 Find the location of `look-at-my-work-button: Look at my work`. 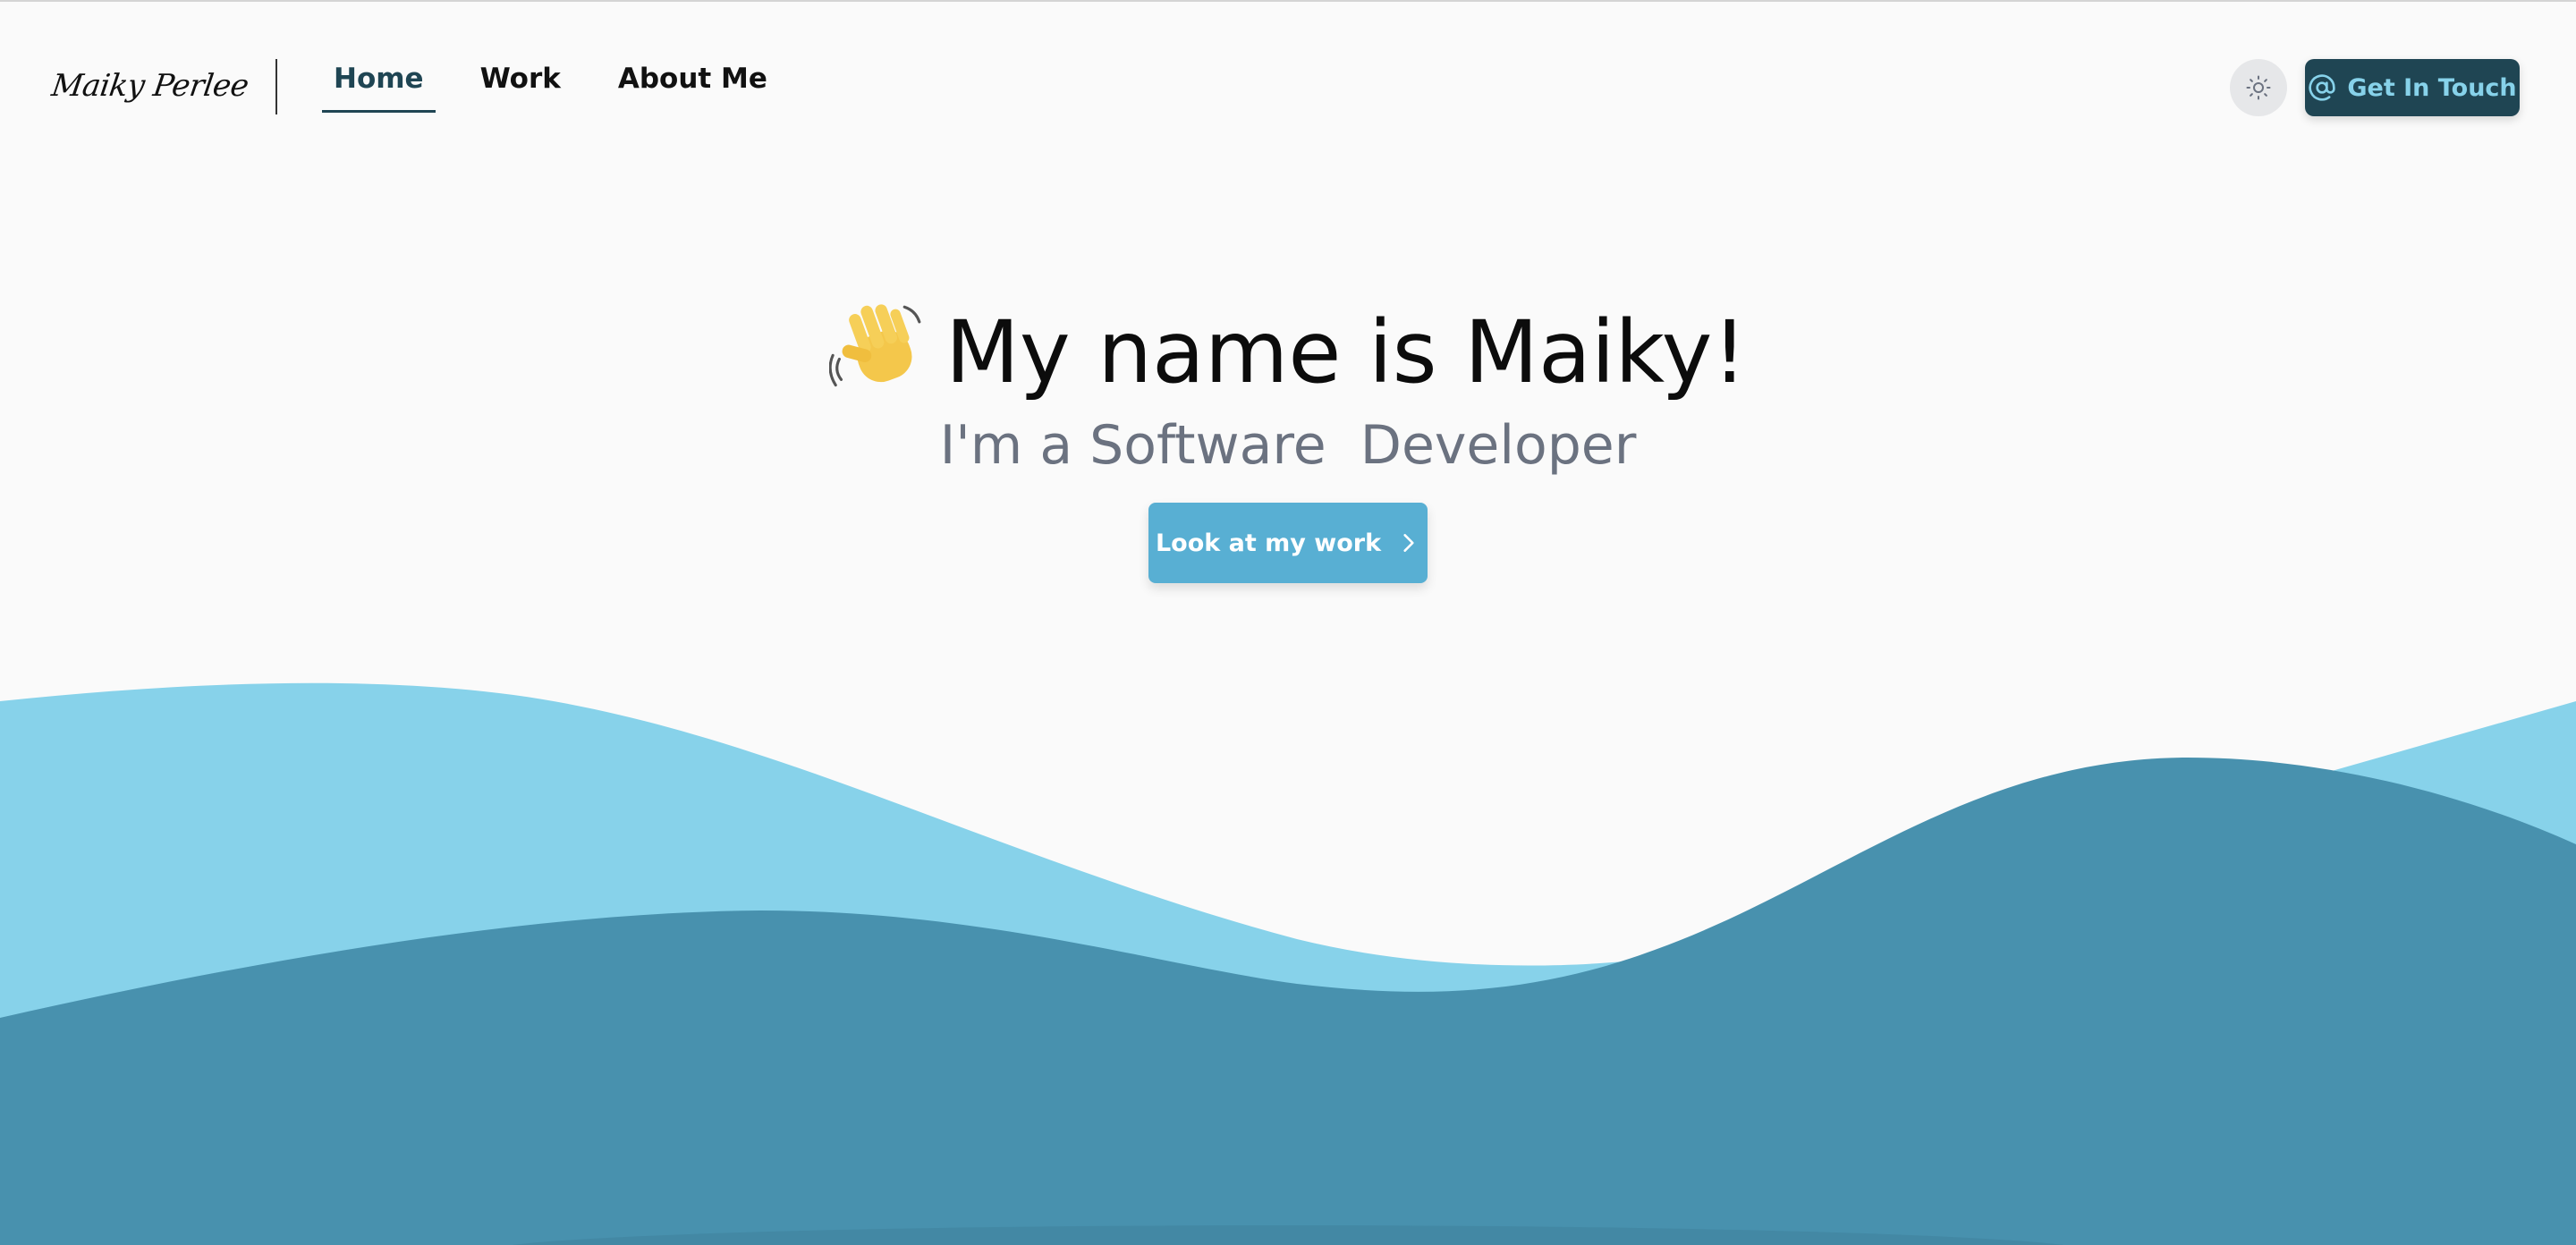

look-at-my-work-button: Look at my work is located at coordinates (1288, 543).